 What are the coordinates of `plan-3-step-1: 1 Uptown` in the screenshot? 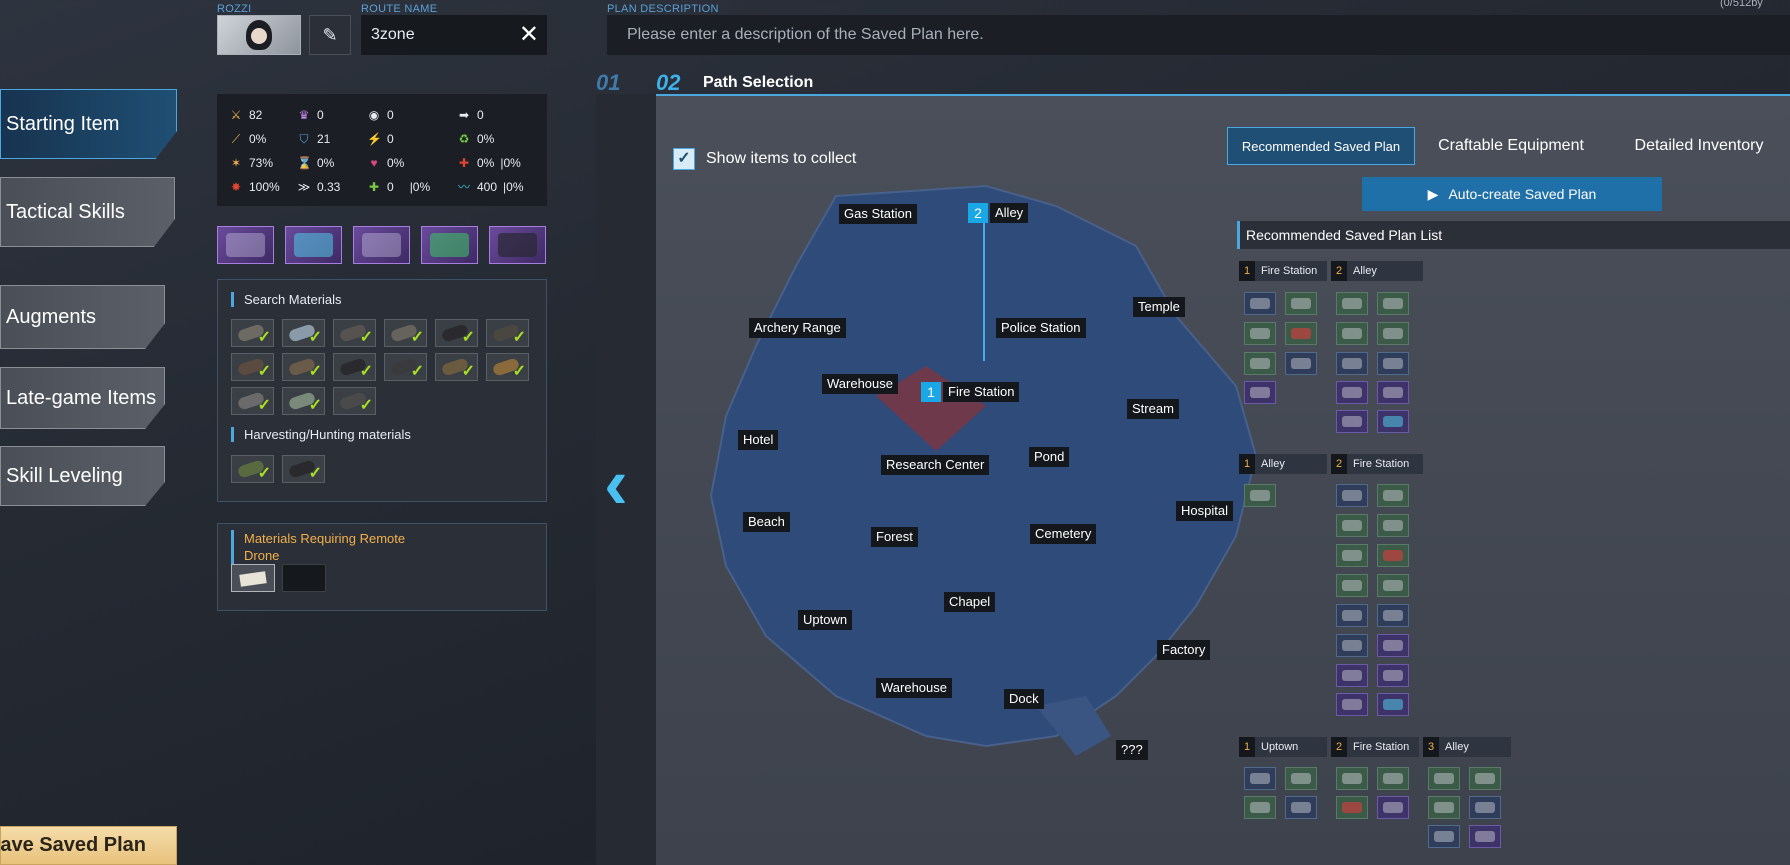 It's located at (1283, 747).